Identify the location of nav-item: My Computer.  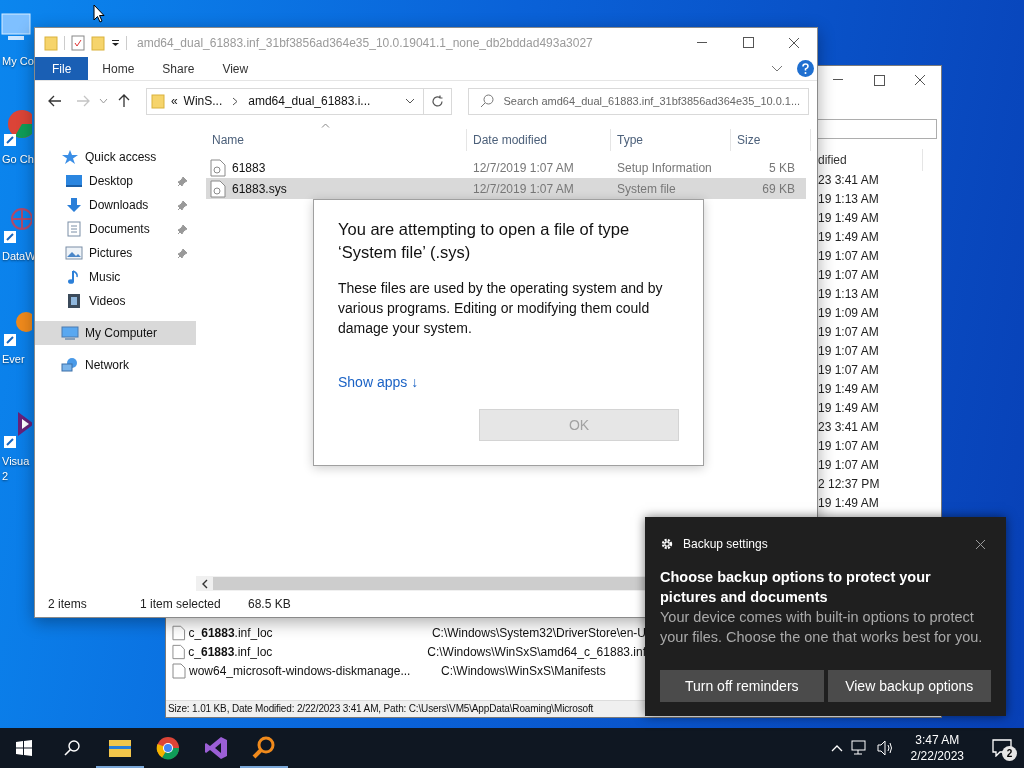
(115, 333).